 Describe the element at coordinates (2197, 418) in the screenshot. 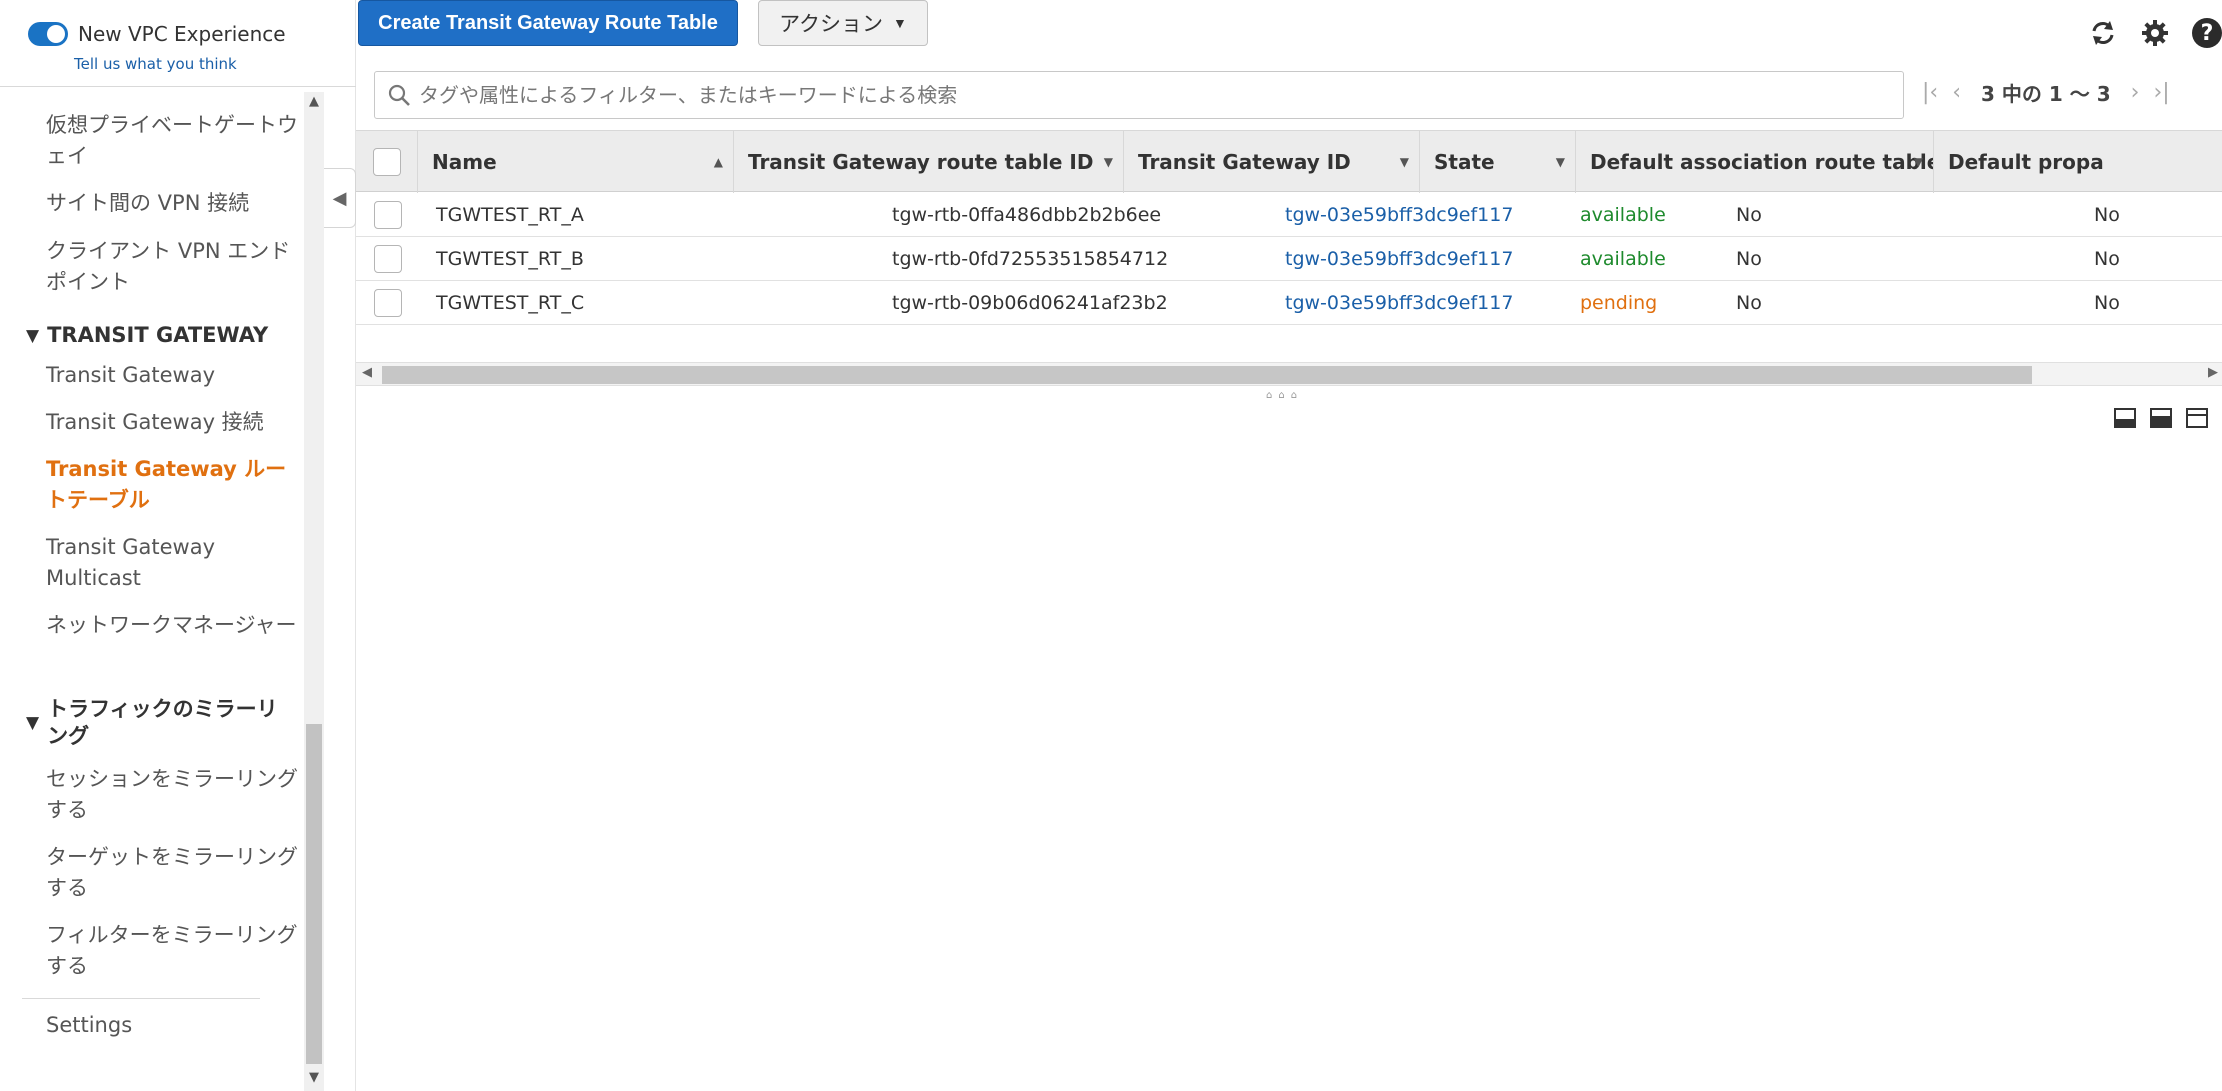

I see `layout-full-pane-icon` at that location.